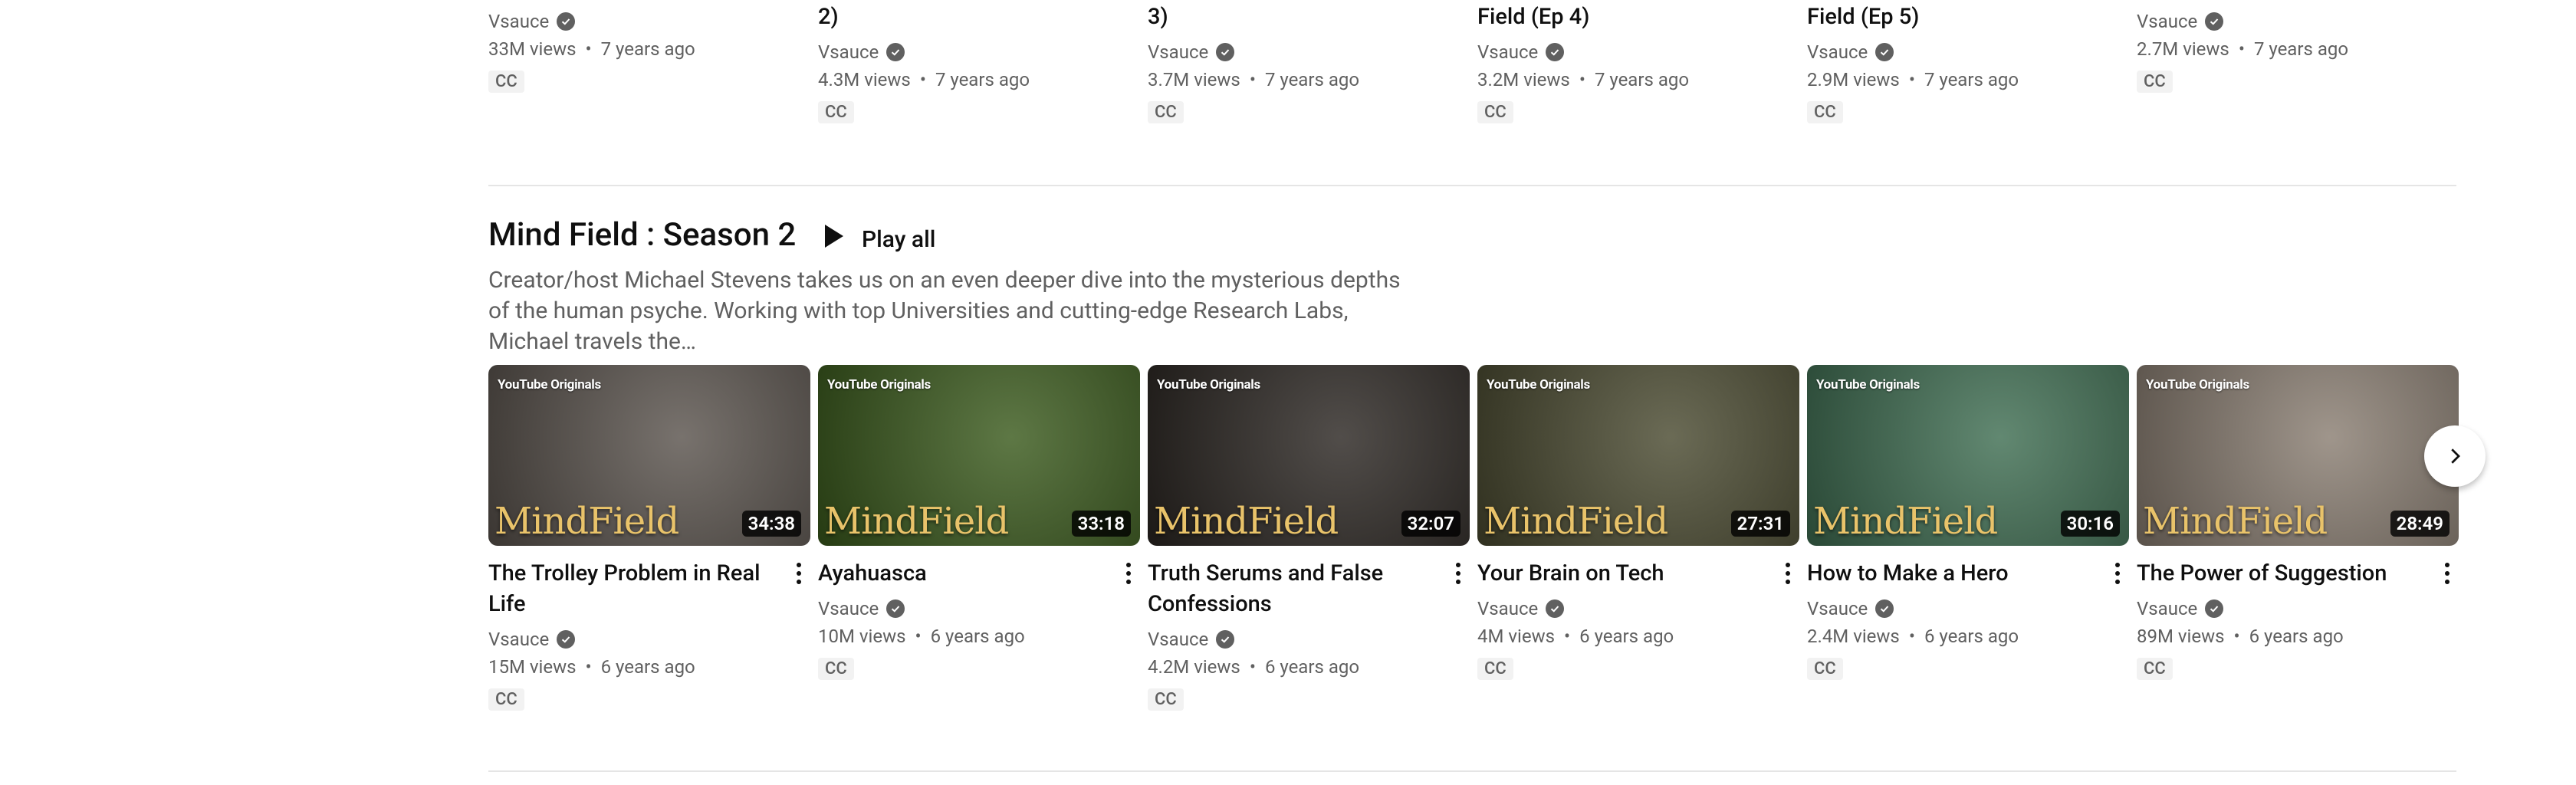 The height and width of the screenshot is (785, 2576). Describe the element at coordinates (1638, 80) in the screenshot. I see `video-stats: 3.2M views • 7 years ago` at that location.